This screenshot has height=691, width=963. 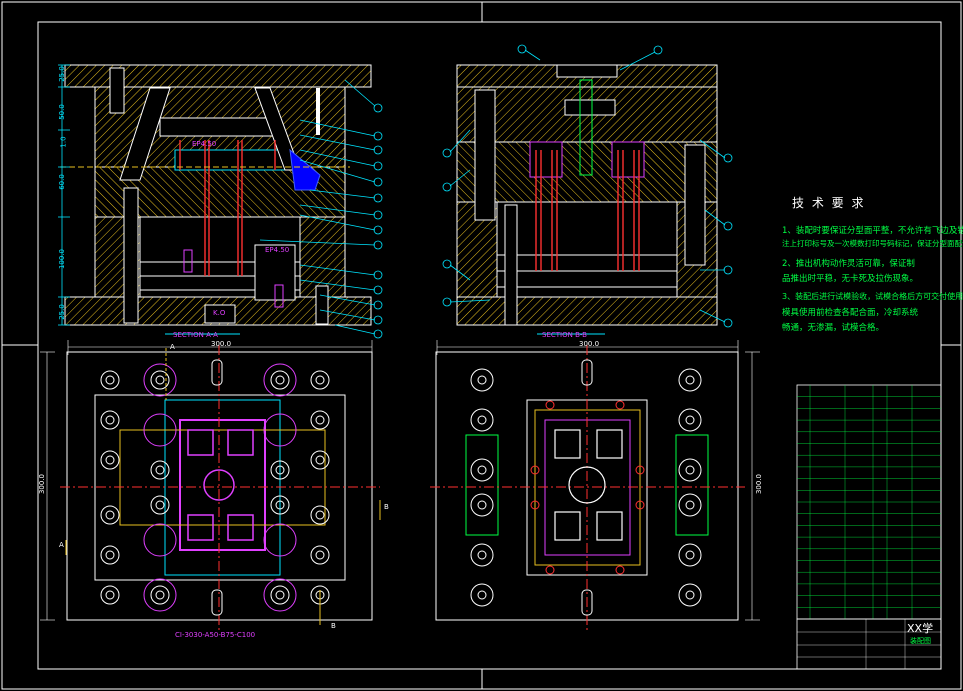 I want to click on section-b-label: SECTION B-B, so click(x=564, y=335).